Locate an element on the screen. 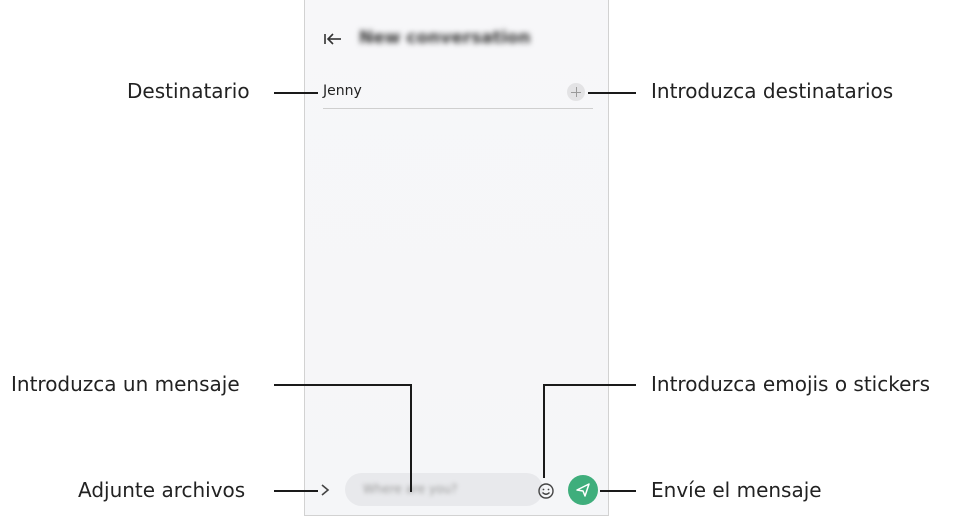 The height and width of the screenshot is (516, 962). plus-circle-icon is located at coordinates (576, 92).